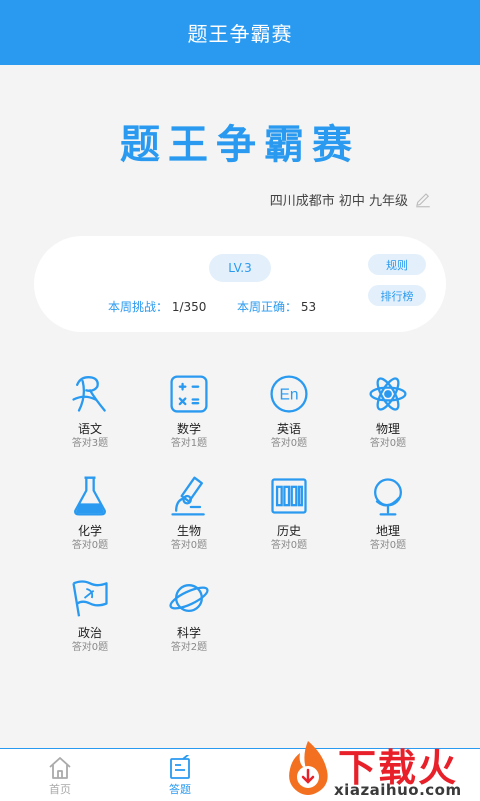 This screenshot has height=801, width=480. What do you see at coordinates (60, 789) in the screenshot?
I see `tab-home-label: 首页` at bounding box center [60, 789].